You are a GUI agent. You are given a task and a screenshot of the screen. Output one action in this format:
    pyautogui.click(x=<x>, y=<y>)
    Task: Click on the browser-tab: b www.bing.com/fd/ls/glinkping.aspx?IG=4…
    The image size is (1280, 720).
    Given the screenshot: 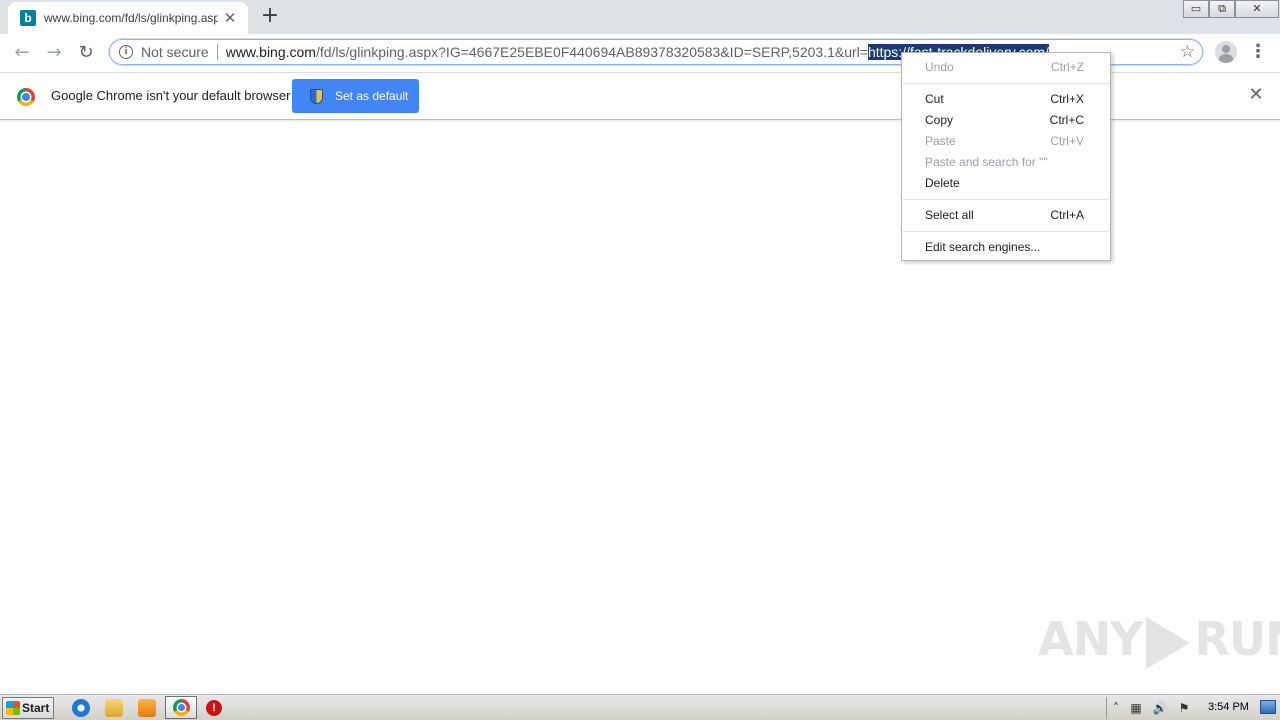 What is the action you would take?
    pyautogui.click(x=128, y=18)
    